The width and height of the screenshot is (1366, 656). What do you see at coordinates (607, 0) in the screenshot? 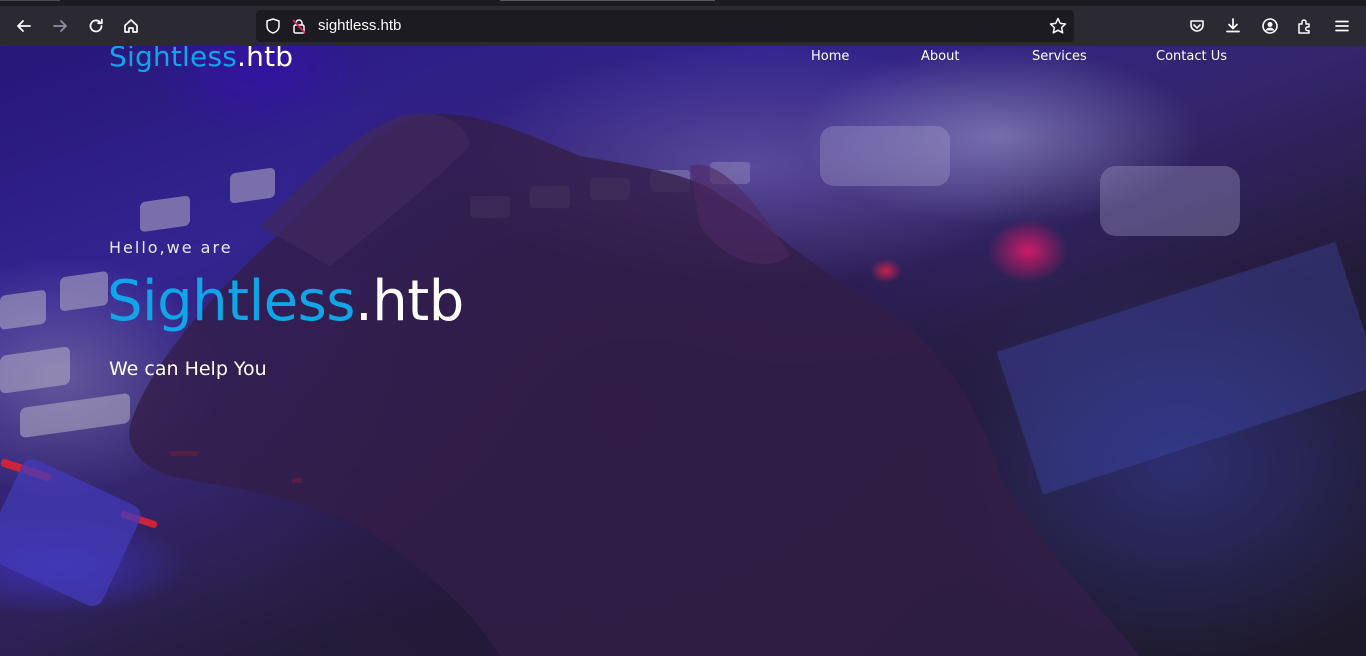
I see `tab-edge-active` at bounding box center [607, 0].